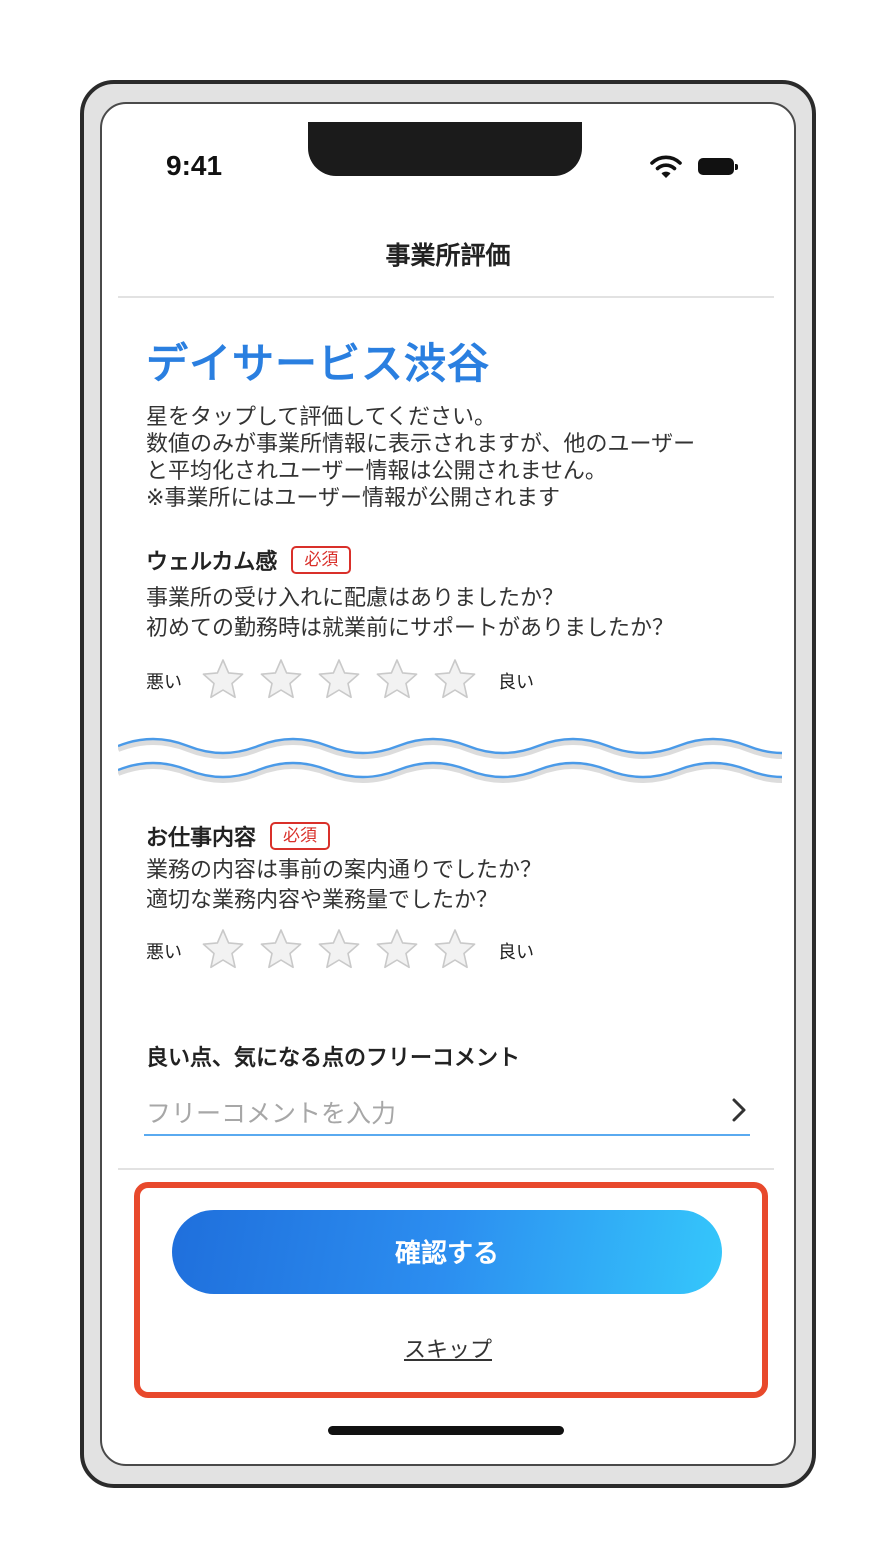 The image size is (896, 1568). I want to click on omission-wave-divider, so click(450, 760).